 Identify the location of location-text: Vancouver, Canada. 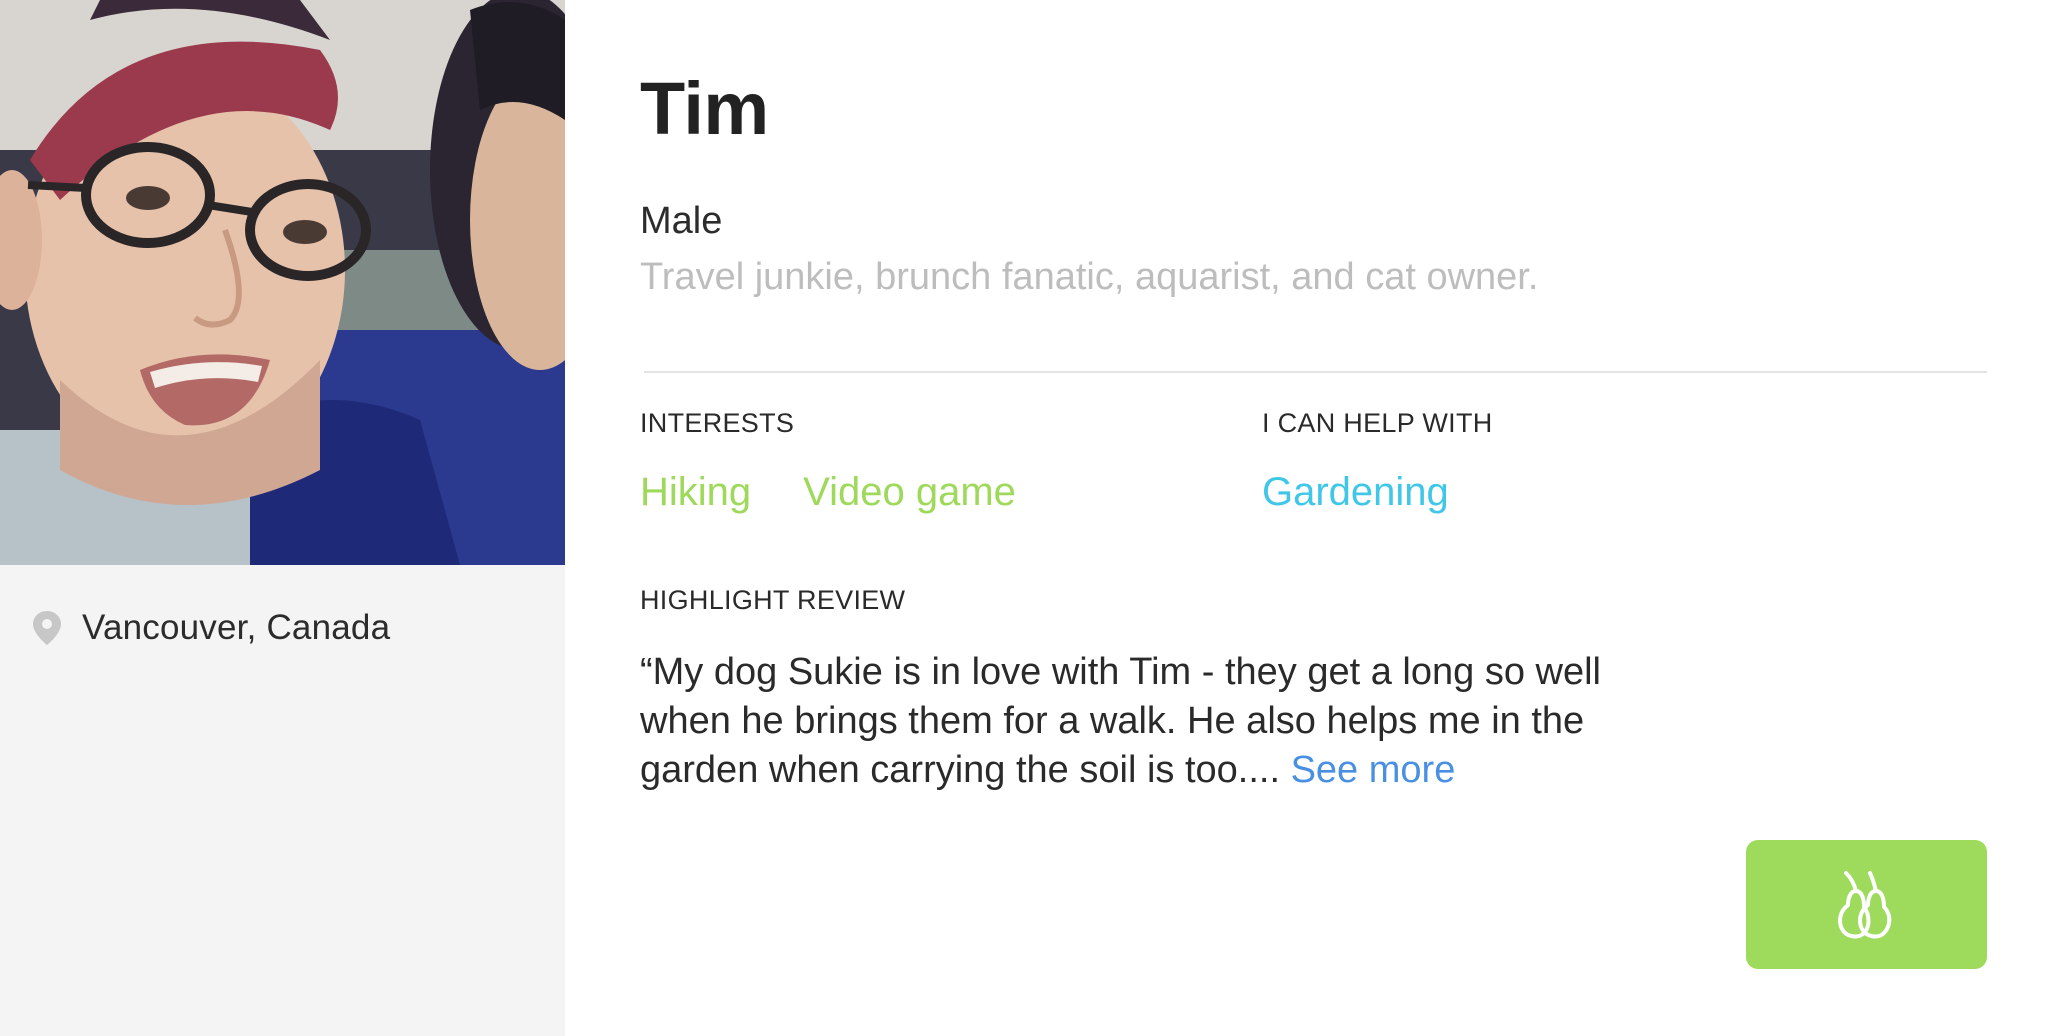
(236, 627).